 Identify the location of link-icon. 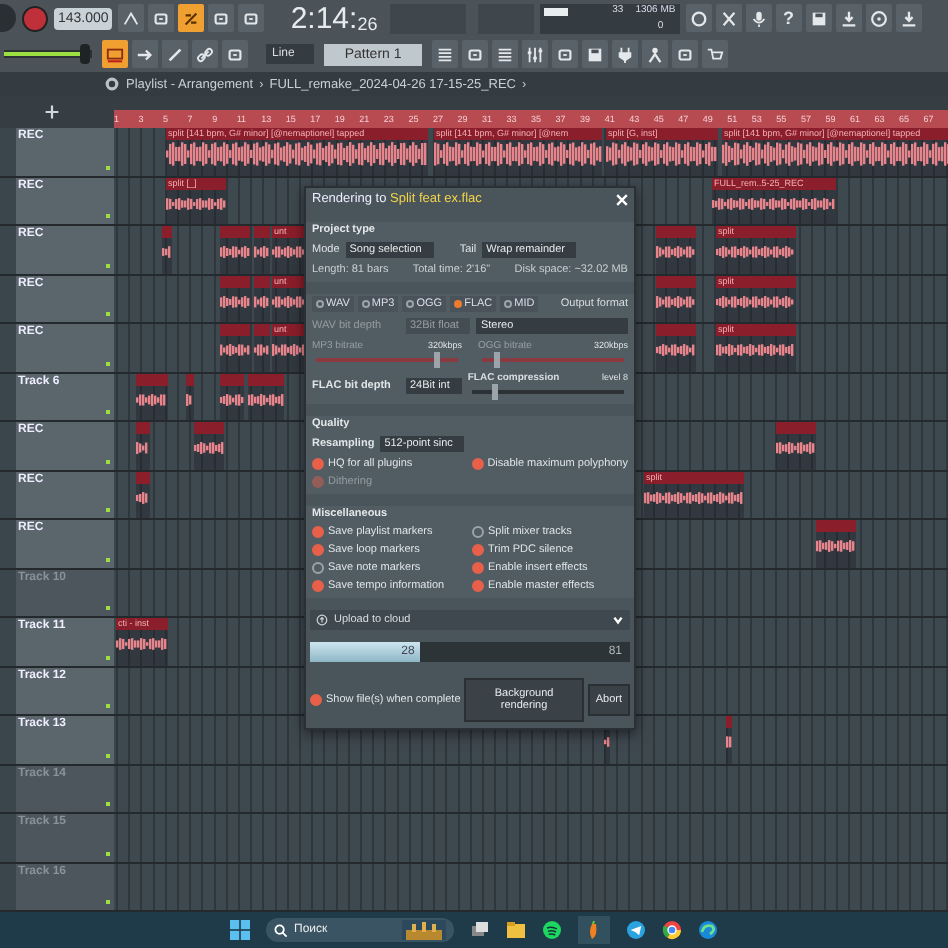
(205, 54).